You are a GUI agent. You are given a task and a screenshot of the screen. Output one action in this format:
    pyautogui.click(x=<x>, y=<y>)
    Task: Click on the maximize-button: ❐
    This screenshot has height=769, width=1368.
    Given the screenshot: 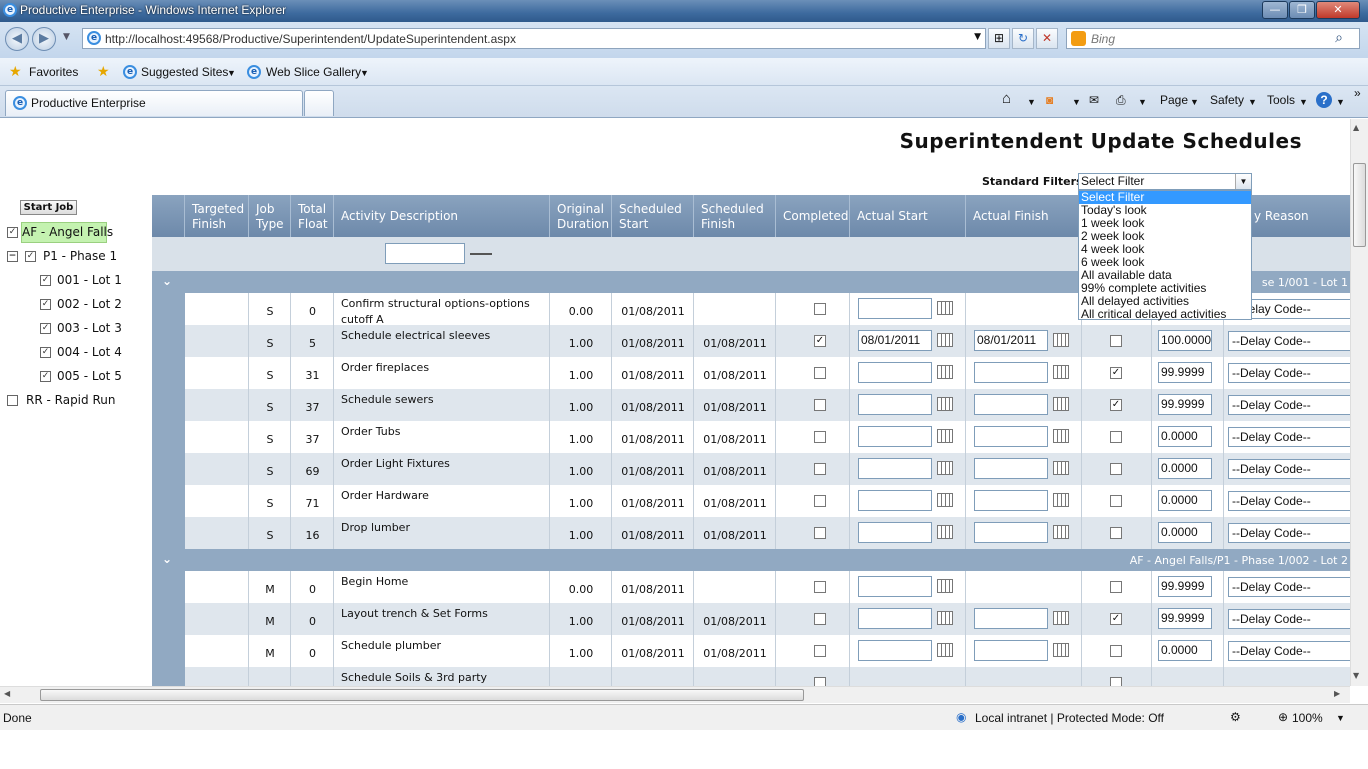 What is the action you would take?
    pyautogui.click(x=1302, y=10)
    